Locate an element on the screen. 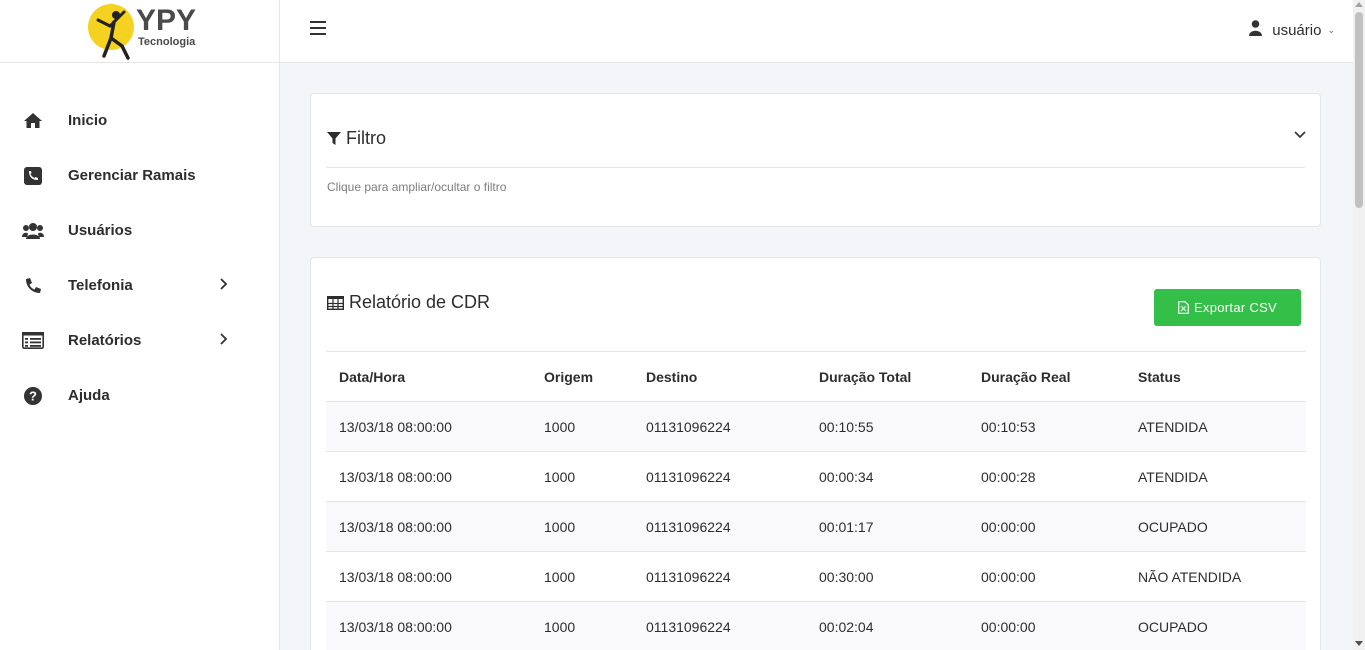  sidebar-item-ajuda: ? Ajuda is located at coordinates (139, 395).